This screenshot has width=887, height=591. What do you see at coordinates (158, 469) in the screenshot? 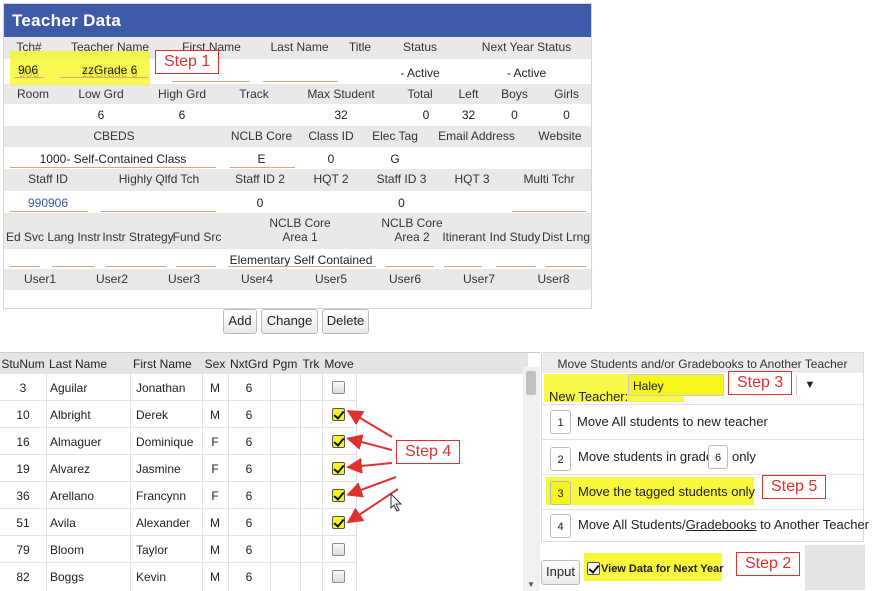
I see `first-name-cell: Jasmine` at bounding box center [158, 469].